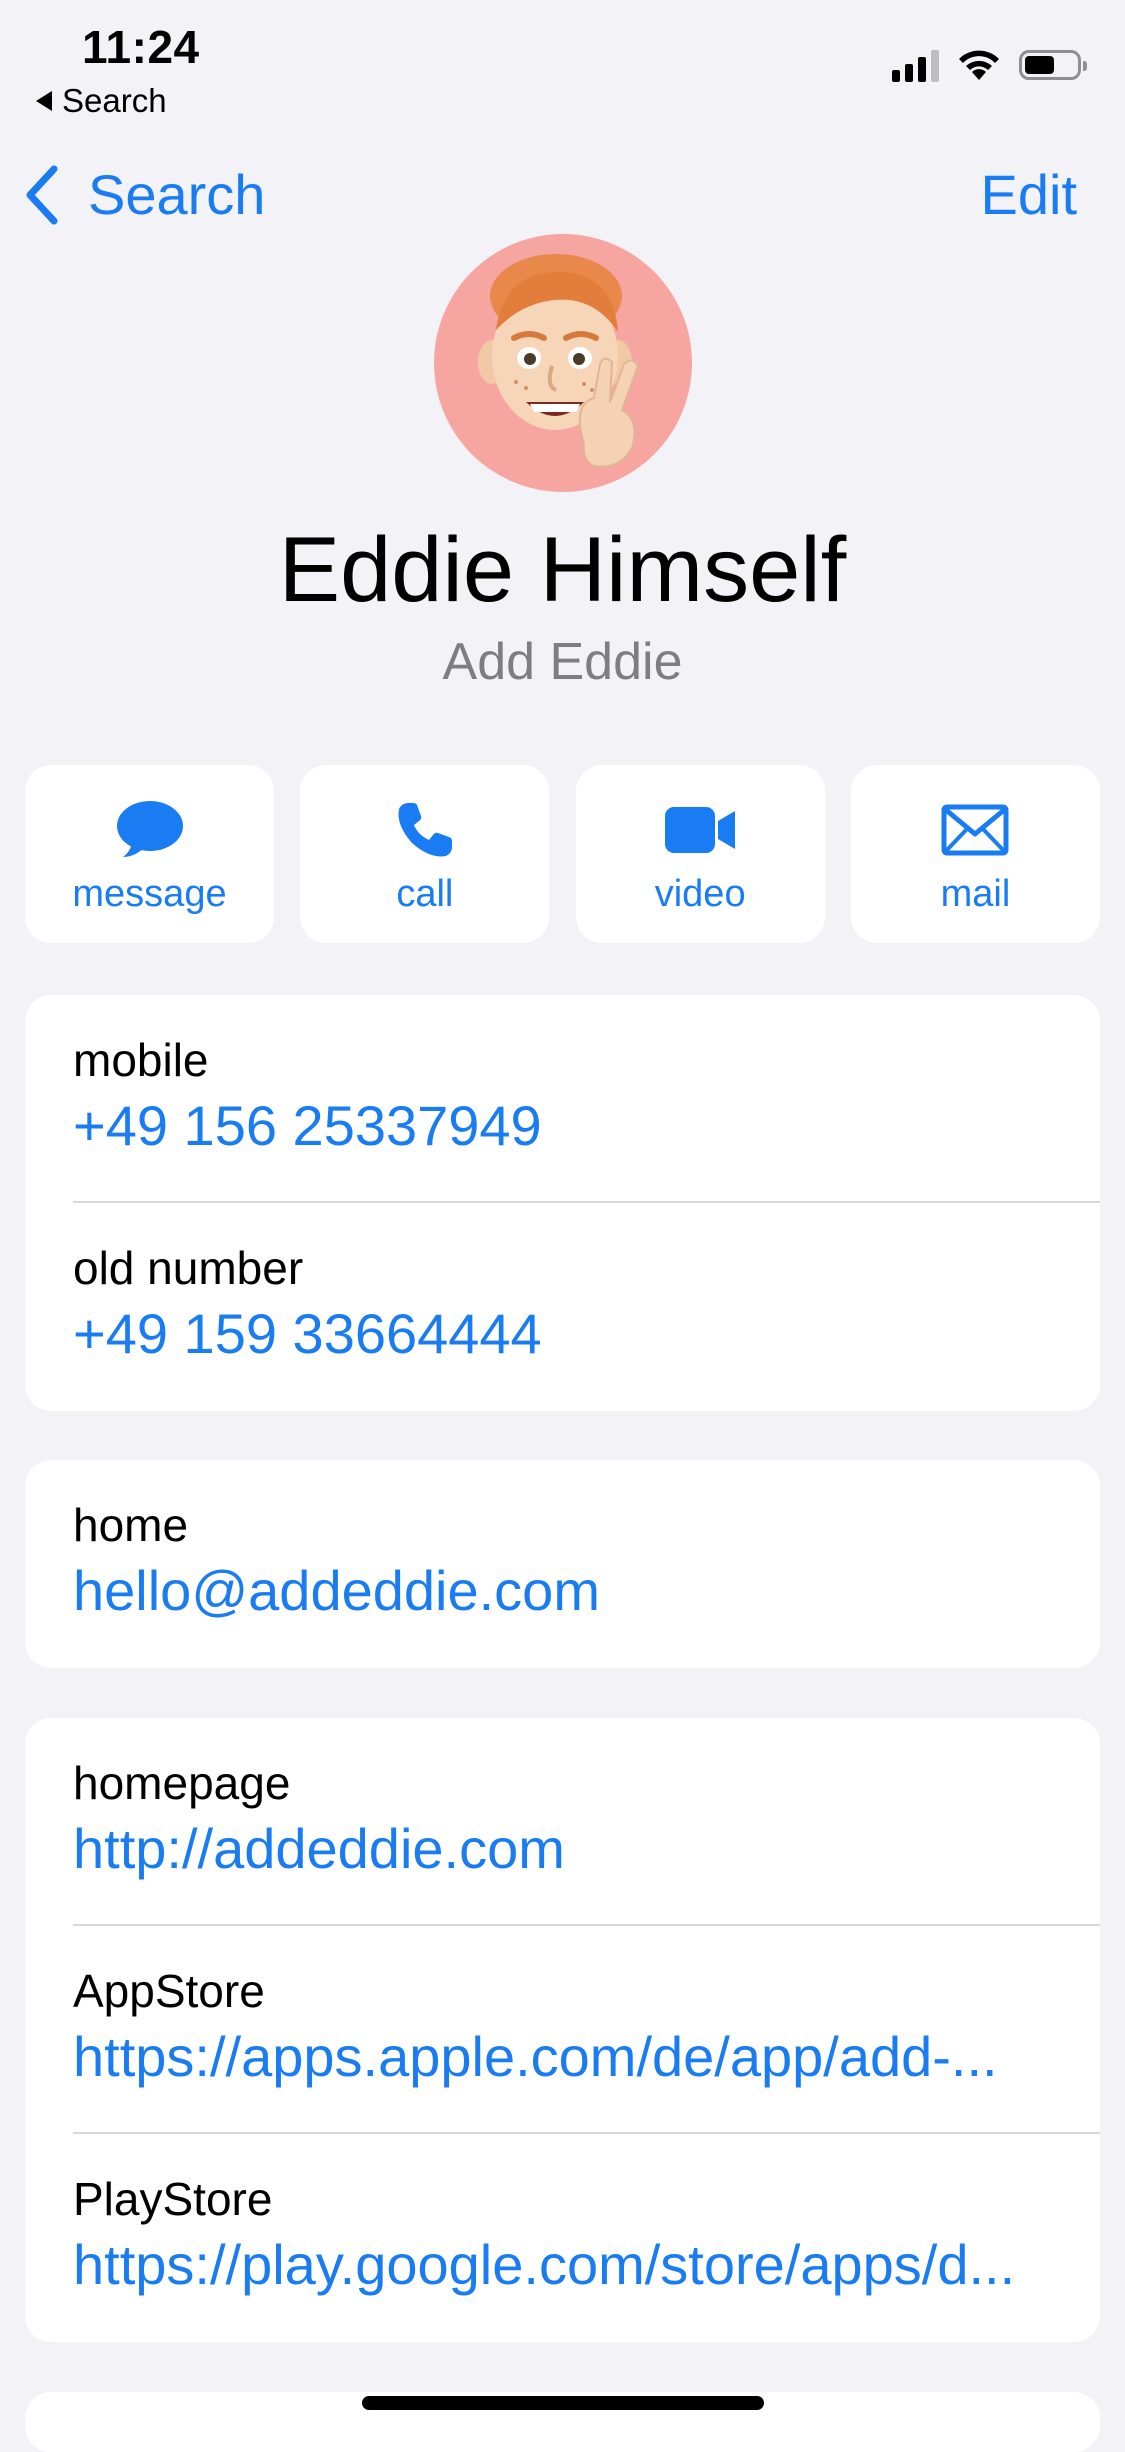 This screenshot has width=1125, height=2452. I want to click on wifi-icon, so click(979, 65).